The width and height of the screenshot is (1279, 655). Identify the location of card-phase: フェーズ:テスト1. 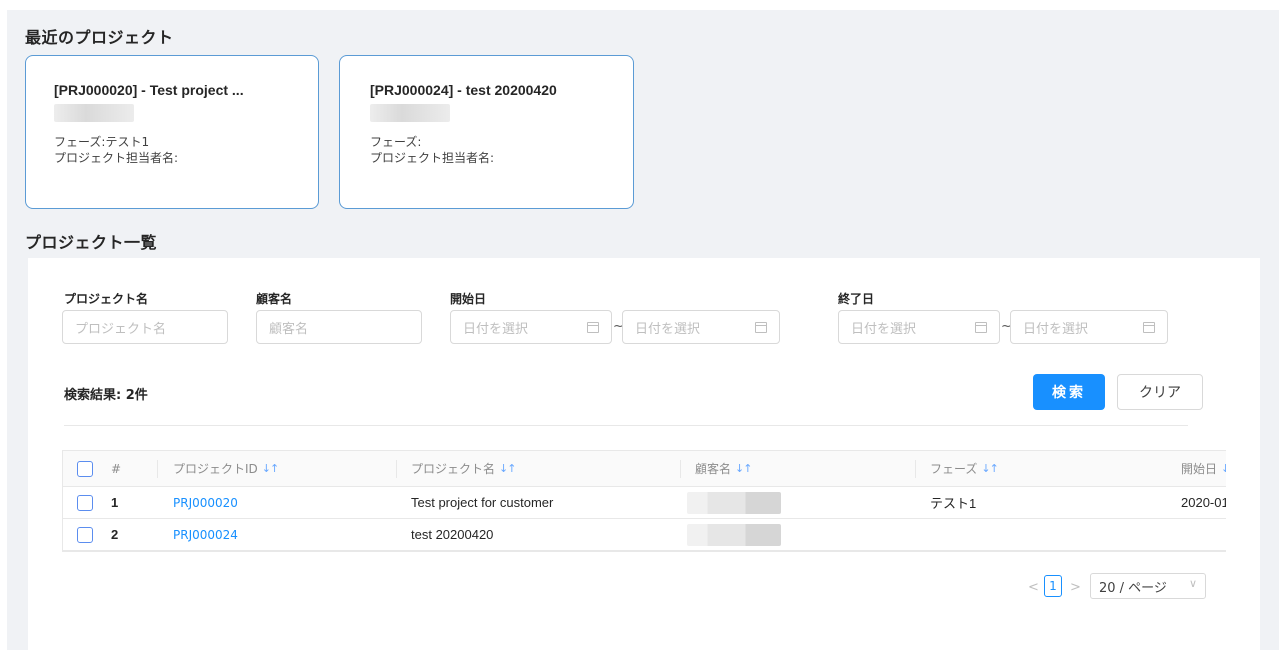
(102, 142).